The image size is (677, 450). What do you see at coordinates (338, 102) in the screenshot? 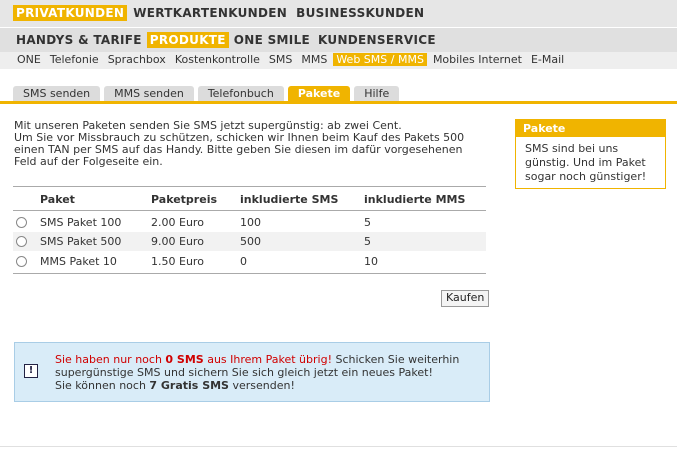
I see `tab-underline` at bounding box center [338, 102].